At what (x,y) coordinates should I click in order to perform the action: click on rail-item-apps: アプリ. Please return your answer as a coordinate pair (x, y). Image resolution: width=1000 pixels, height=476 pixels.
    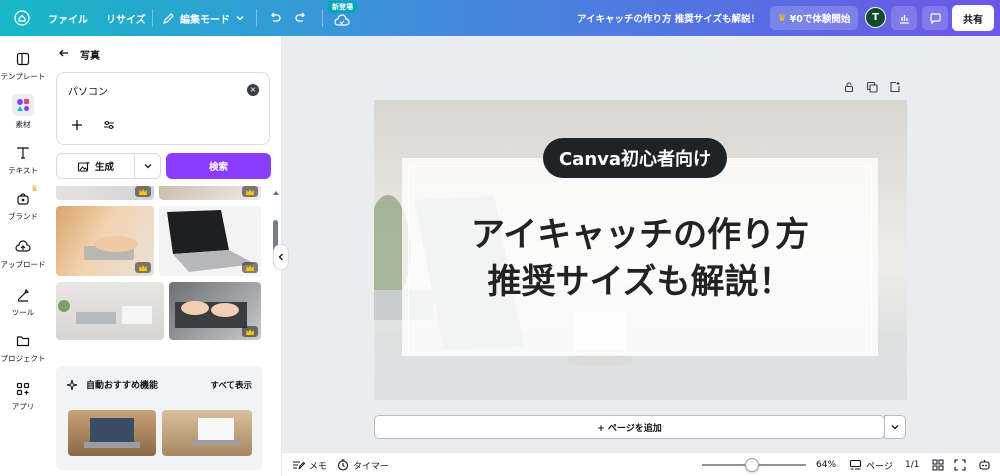
    Looking at the image, I should click on (23, 396).